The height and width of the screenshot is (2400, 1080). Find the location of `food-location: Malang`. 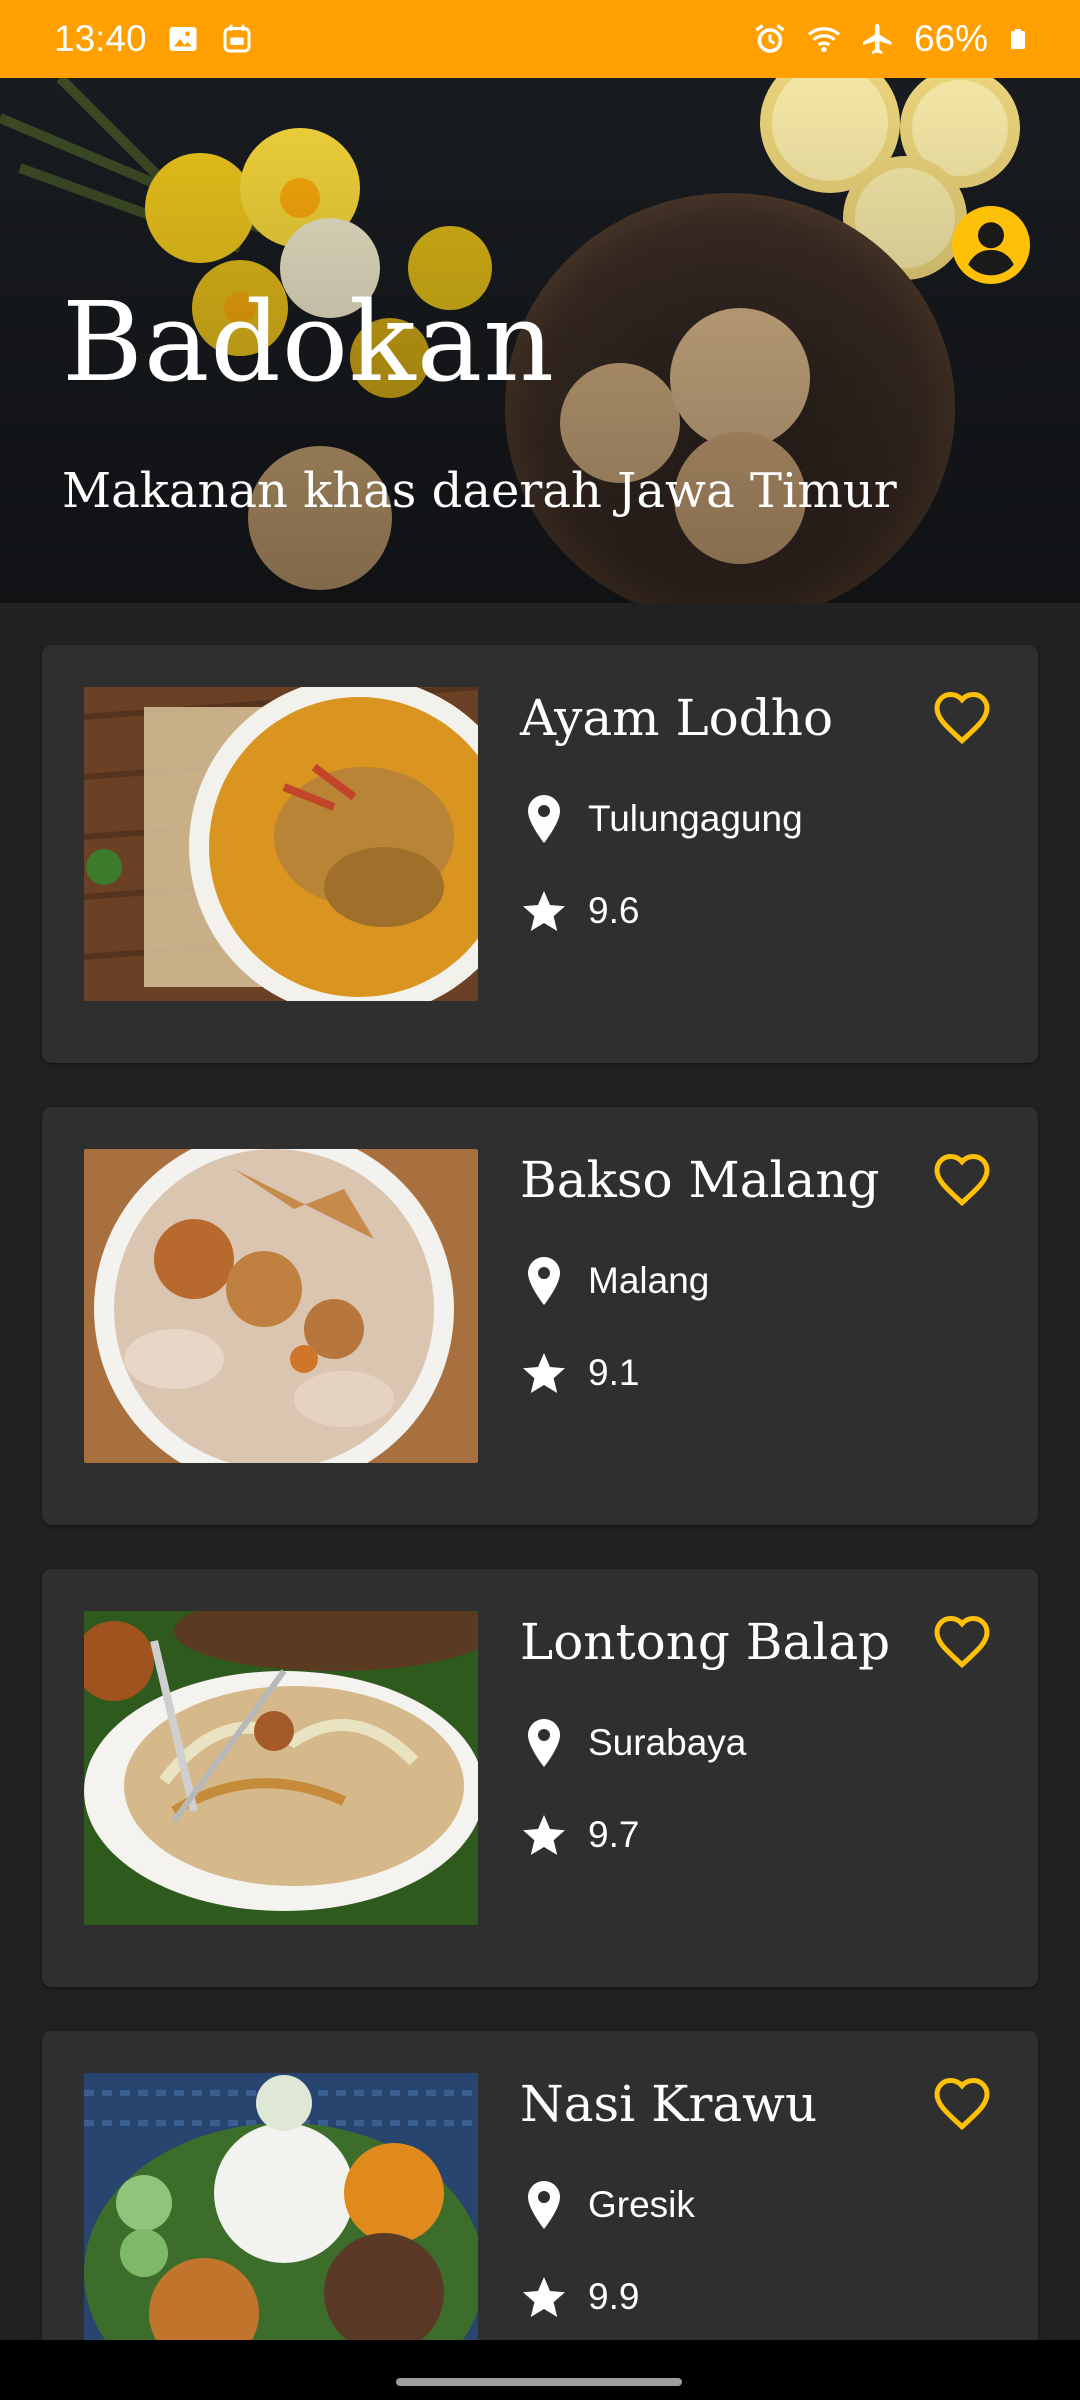

food-location: Malang is located at coordinates (649, 1280).